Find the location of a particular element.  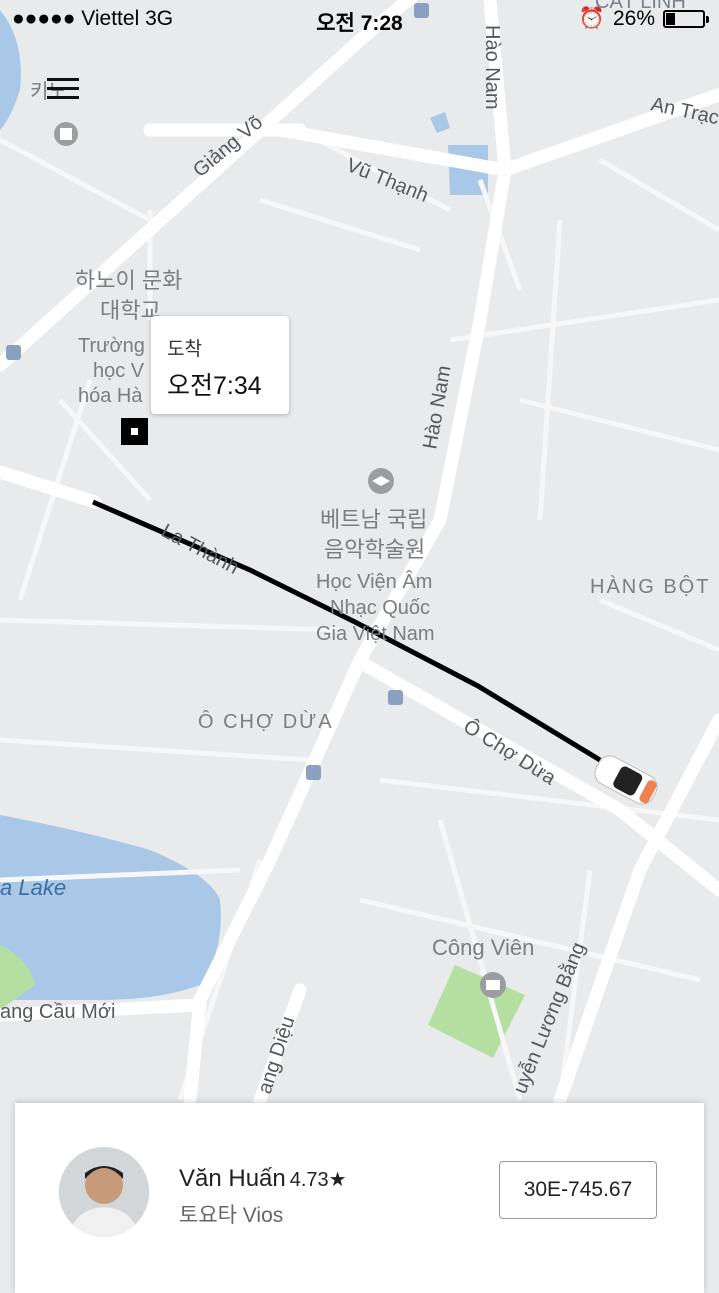

status-bar: ●●●●● Viettel 3G 오전 7:28 ⏰ 26% is located at coordinates (359, 20).